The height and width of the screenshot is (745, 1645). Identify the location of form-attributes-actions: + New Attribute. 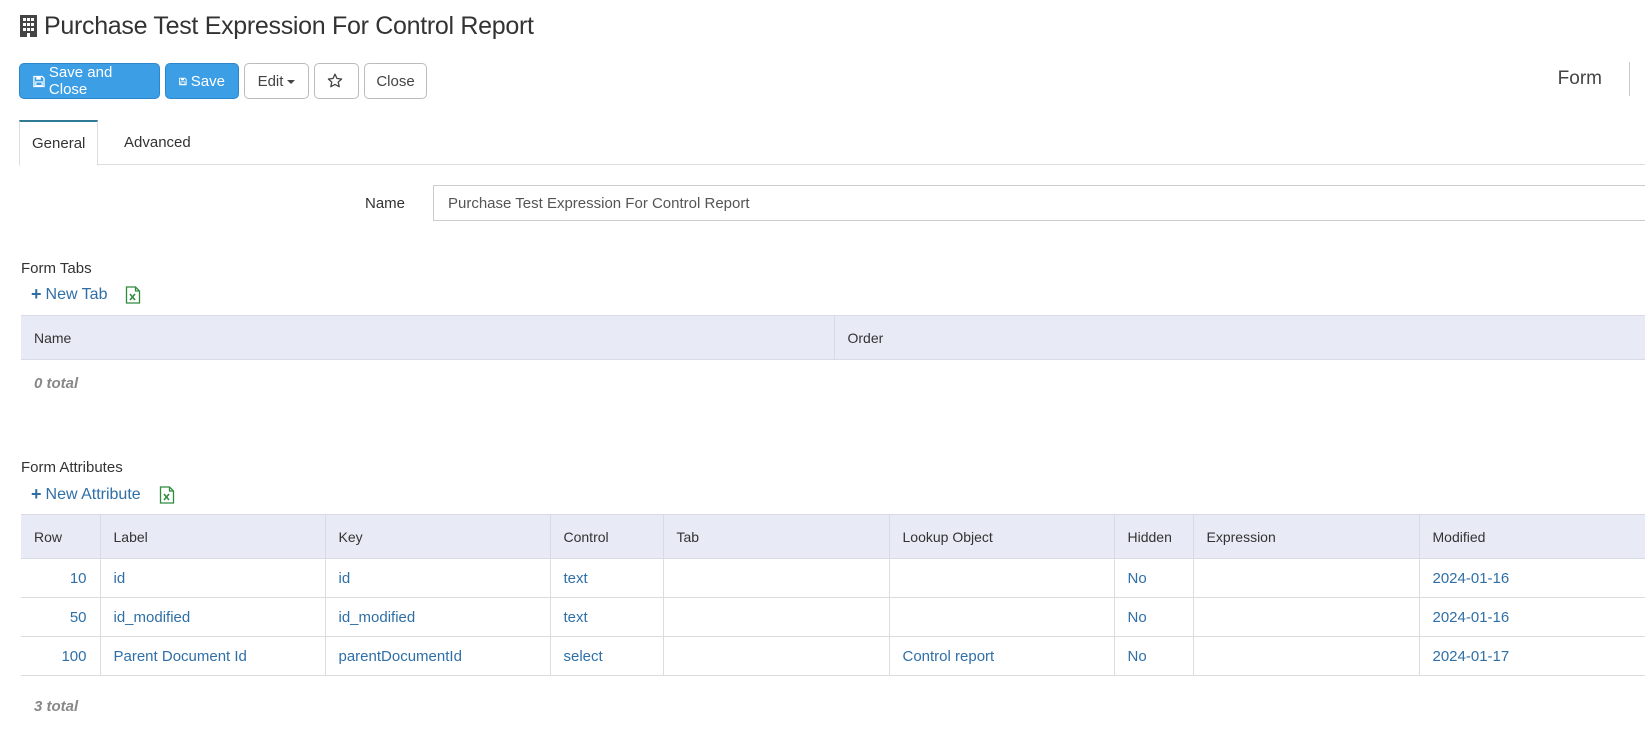
(103, 494).